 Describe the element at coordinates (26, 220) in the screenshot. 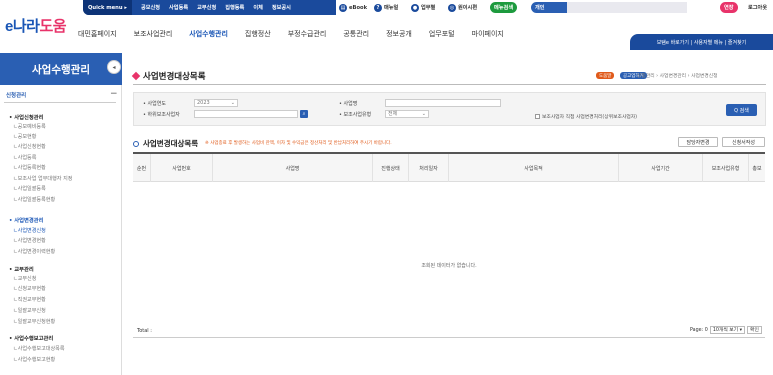

I see `sidebar-group-active: • 사업변경관리` at that location.